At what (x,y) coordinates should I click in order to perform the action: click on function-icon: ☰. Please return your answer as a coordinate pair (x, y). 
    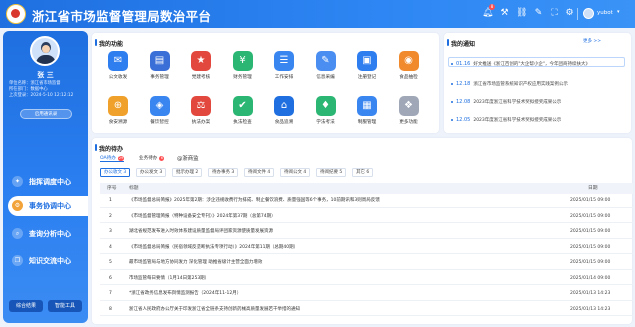
    Looking at the image, I should click on (284, 61).